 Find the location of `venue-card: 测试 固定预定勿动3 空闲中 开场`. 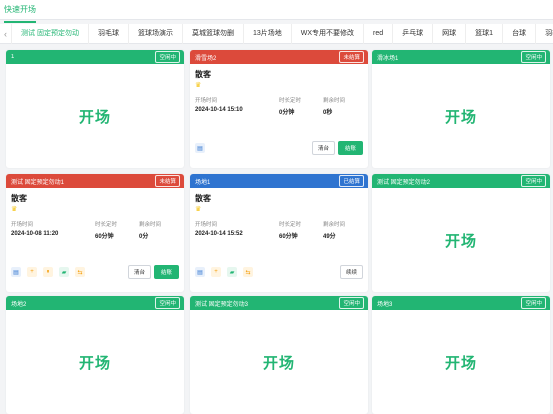

venue-card: 测试 固定预定勿动3 空闲中 开场 is located at coordinates (279, 355).